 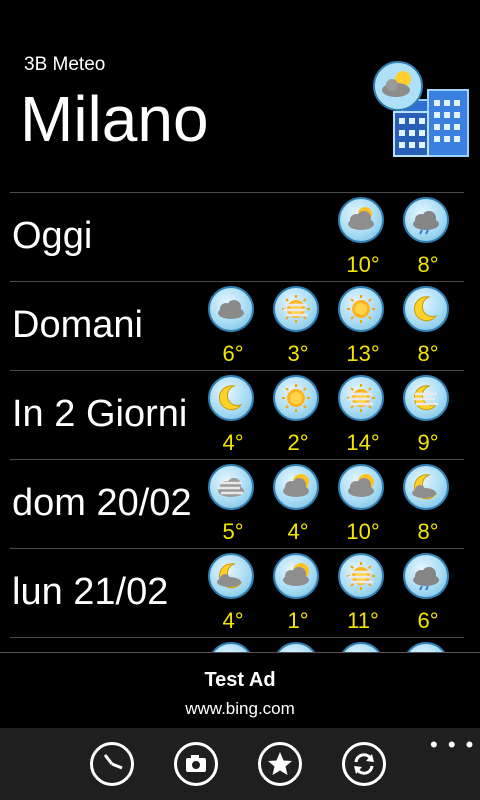 I want to click on camera-icon, so click(x=196, y=763).